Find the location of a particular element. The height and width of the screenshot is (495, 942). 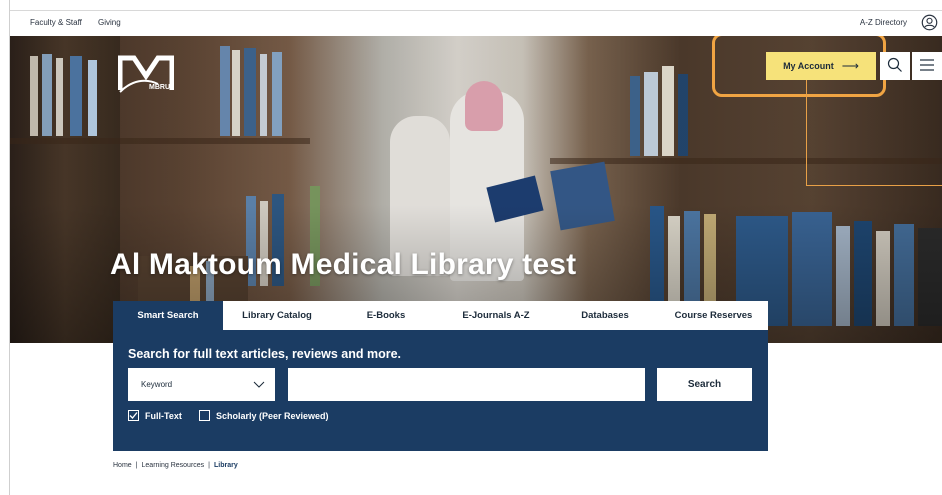

scholarly-option: Scholarly (Peer Reviewed) is located at coordinates (264, 415).